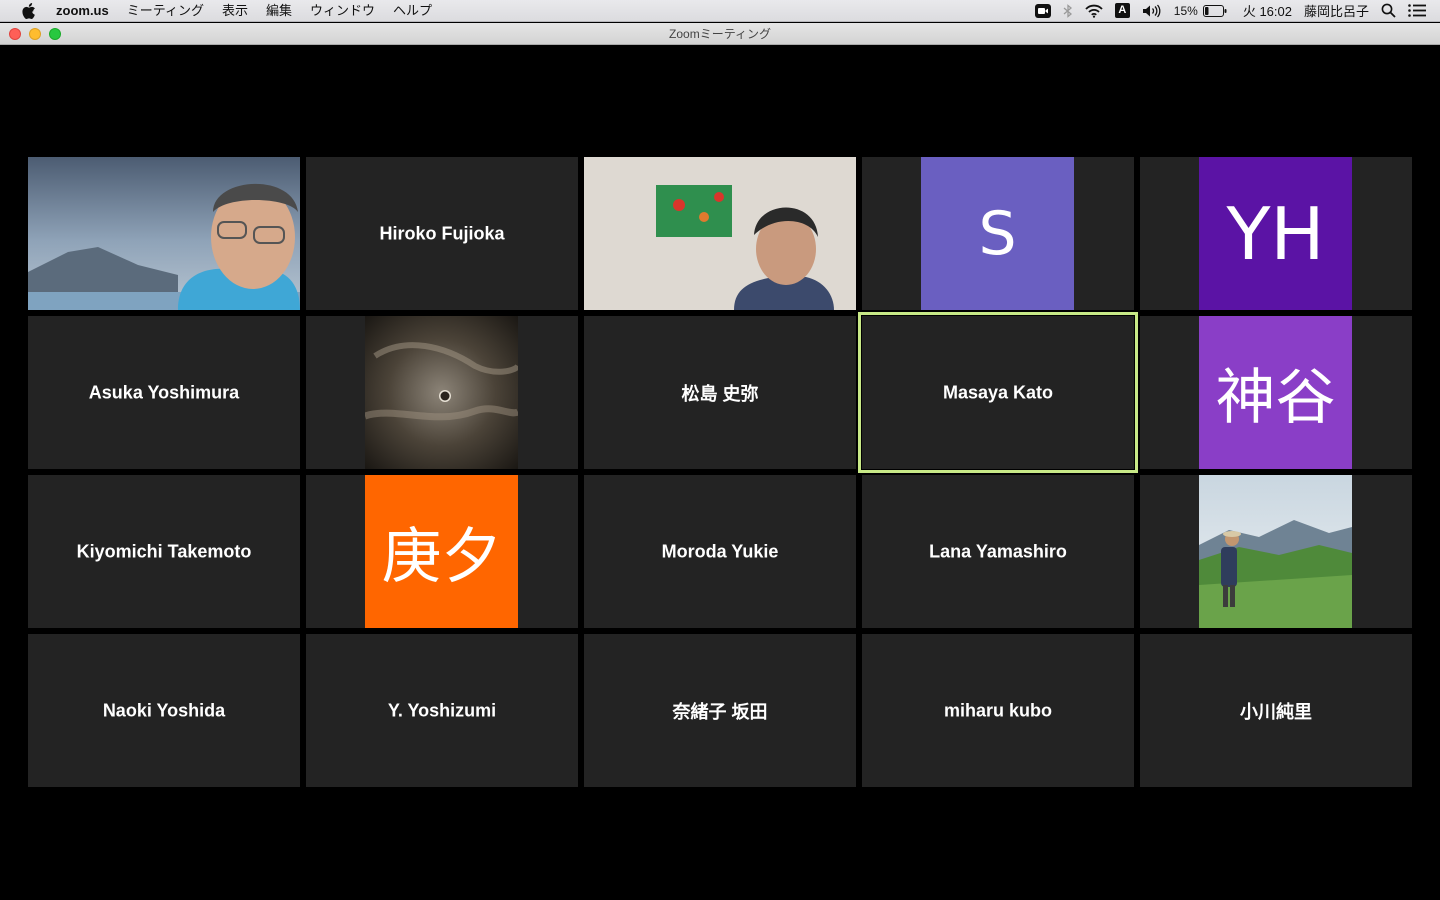 This screenshot has height=900, width=1440. I want to click on participant-name: Masaya Kato, so click(998, 392).